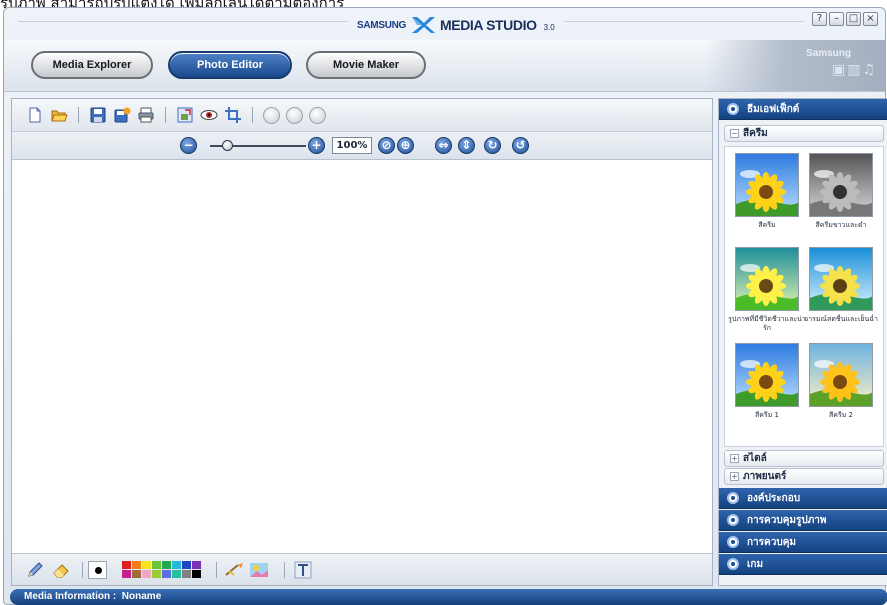 Image resolution: width=887 pixels, height=605 pixels. Describe the element at coordinates (59, 115) in the screenshot. I see `open-folder-icon` at that location.